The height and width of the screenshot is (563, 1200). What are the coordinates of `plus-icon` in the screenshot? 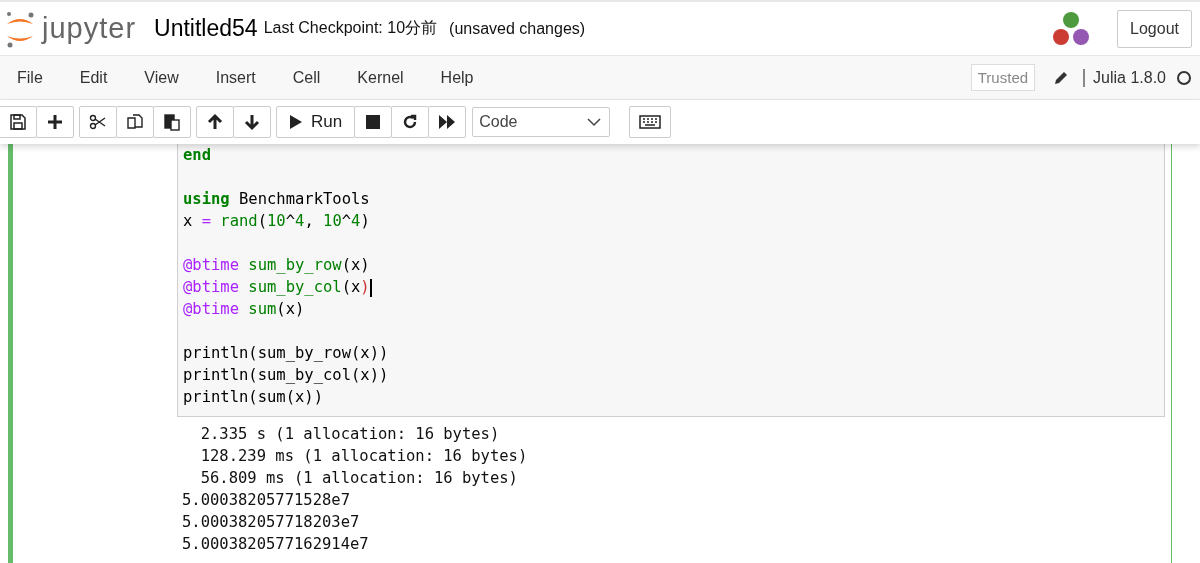 It's located at (55, 122).